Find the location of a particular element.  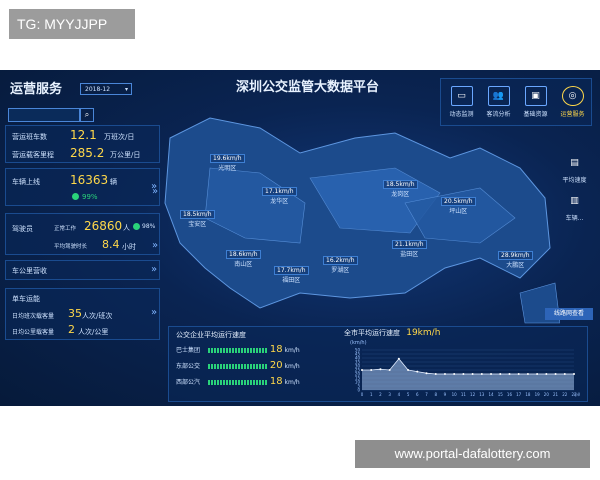

district-name: 南山区 is located at coordinates (243, 264).